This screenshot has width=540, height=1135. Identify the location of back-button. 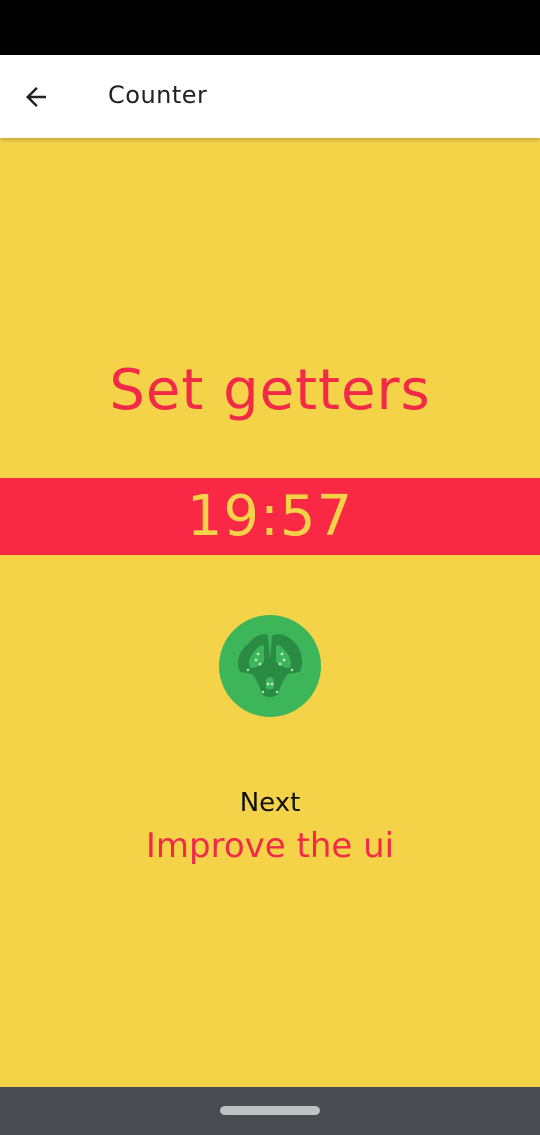
(36, 97).